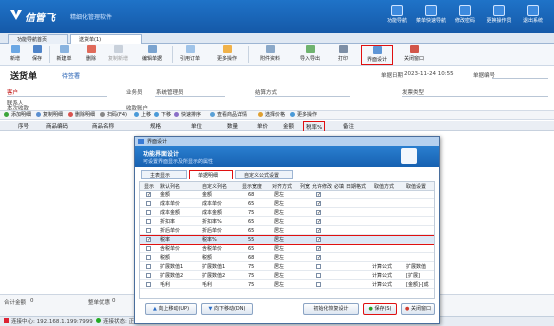 Image resolution: width=554 pixels, height=326 pixels. Describe the element at coordinates (271, 114) in the screenshot. I see `select-price-button: 选择价格` at that location.